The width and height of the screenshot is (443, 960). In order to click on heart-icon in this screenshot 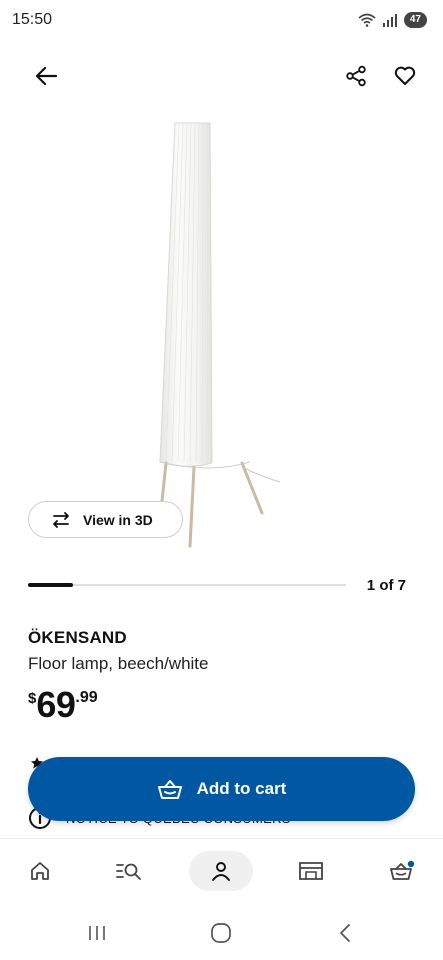, I will do `click(405, 75)`.